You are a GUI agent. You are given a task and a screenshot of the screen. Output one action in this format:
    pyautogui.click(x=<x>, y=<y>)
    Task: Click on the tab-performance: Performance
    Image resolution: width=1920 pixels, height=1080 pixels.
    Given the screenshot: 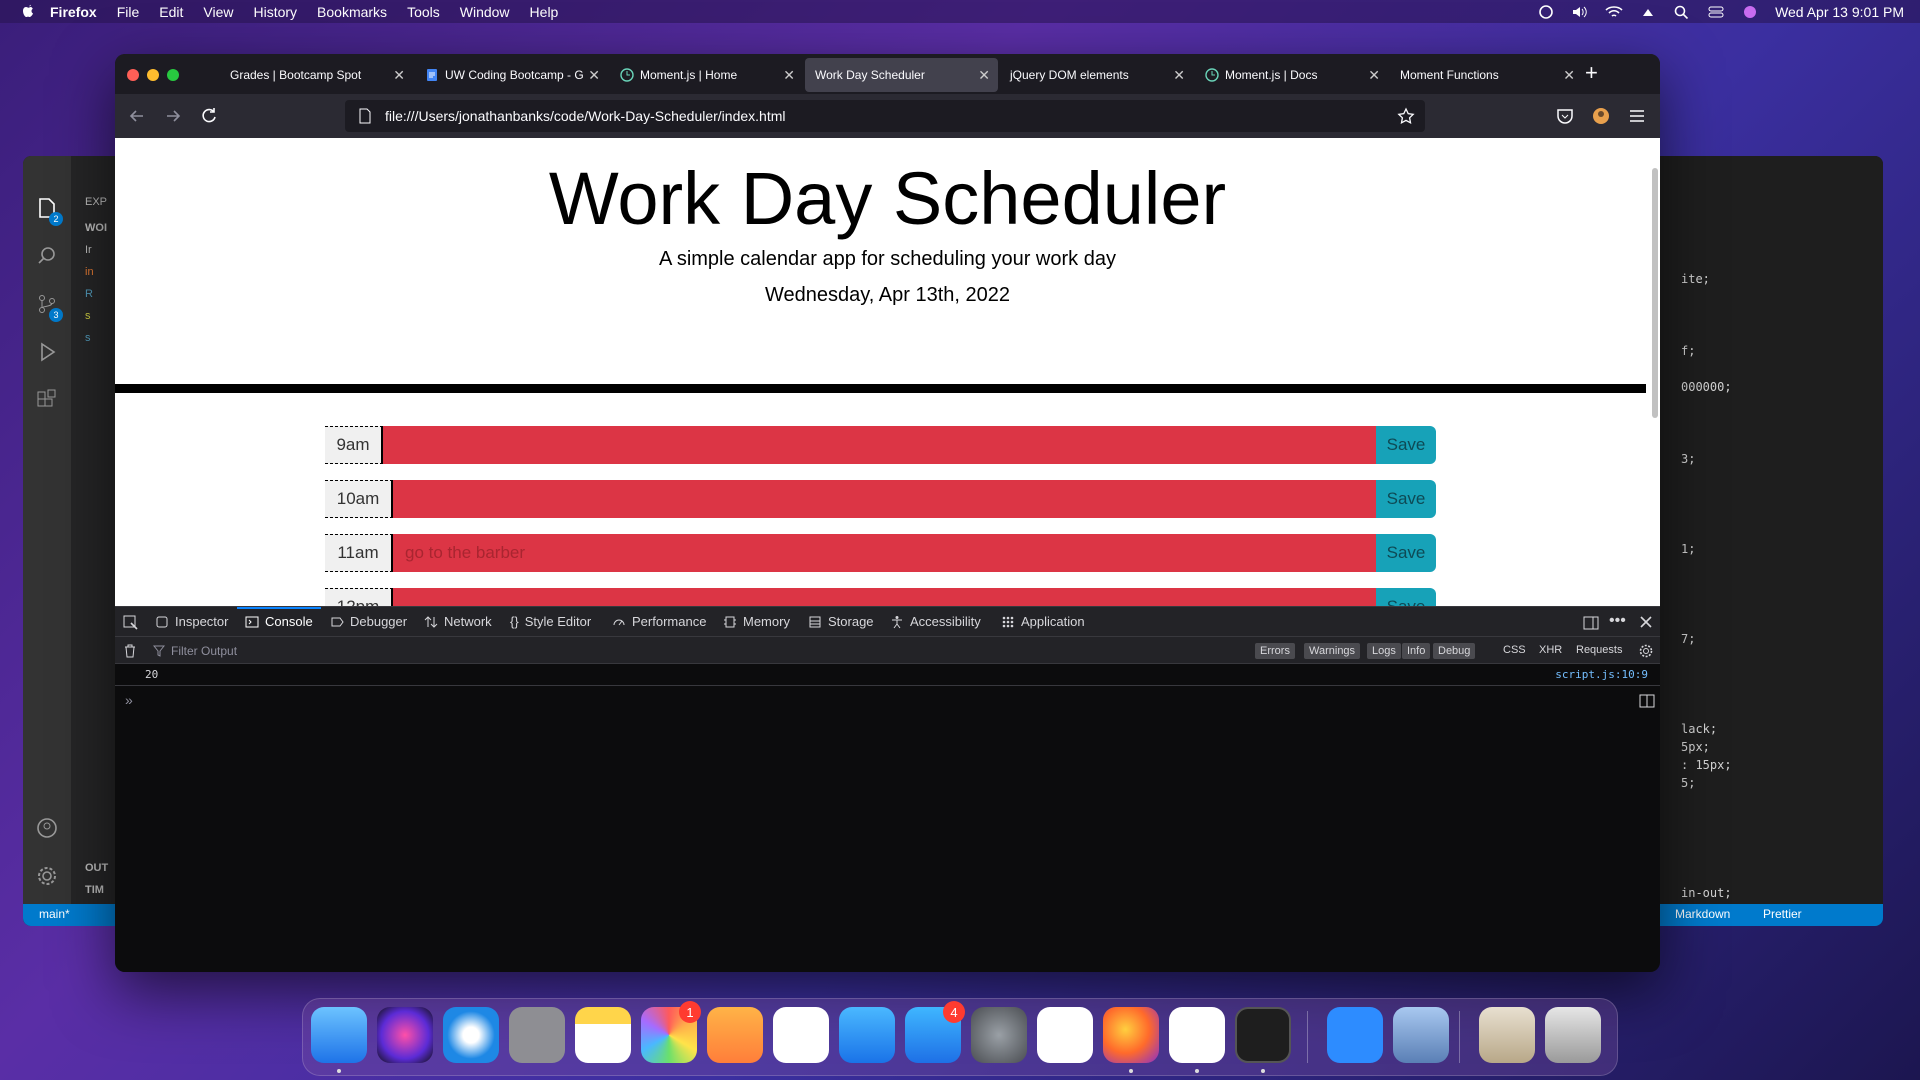 What is the action you would take?
    pyautogui.click(x=659, y=621)
    